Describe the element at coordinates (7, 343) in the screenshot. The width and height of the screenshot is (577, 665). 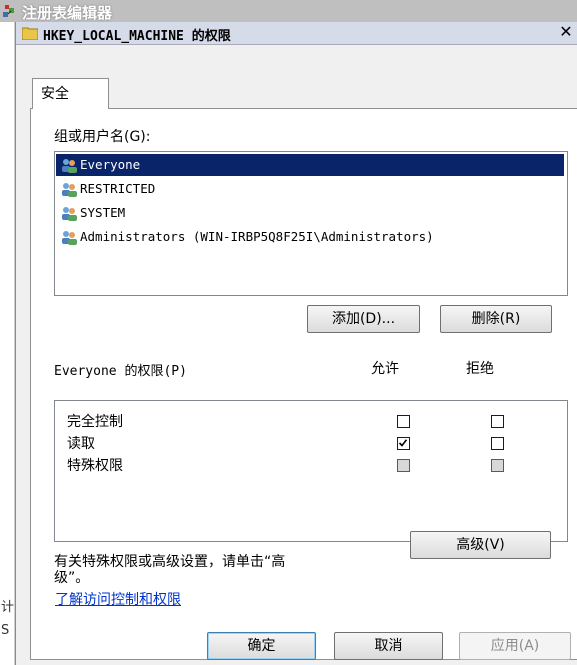
I see `parent-window-strip: 计 S` at that location.